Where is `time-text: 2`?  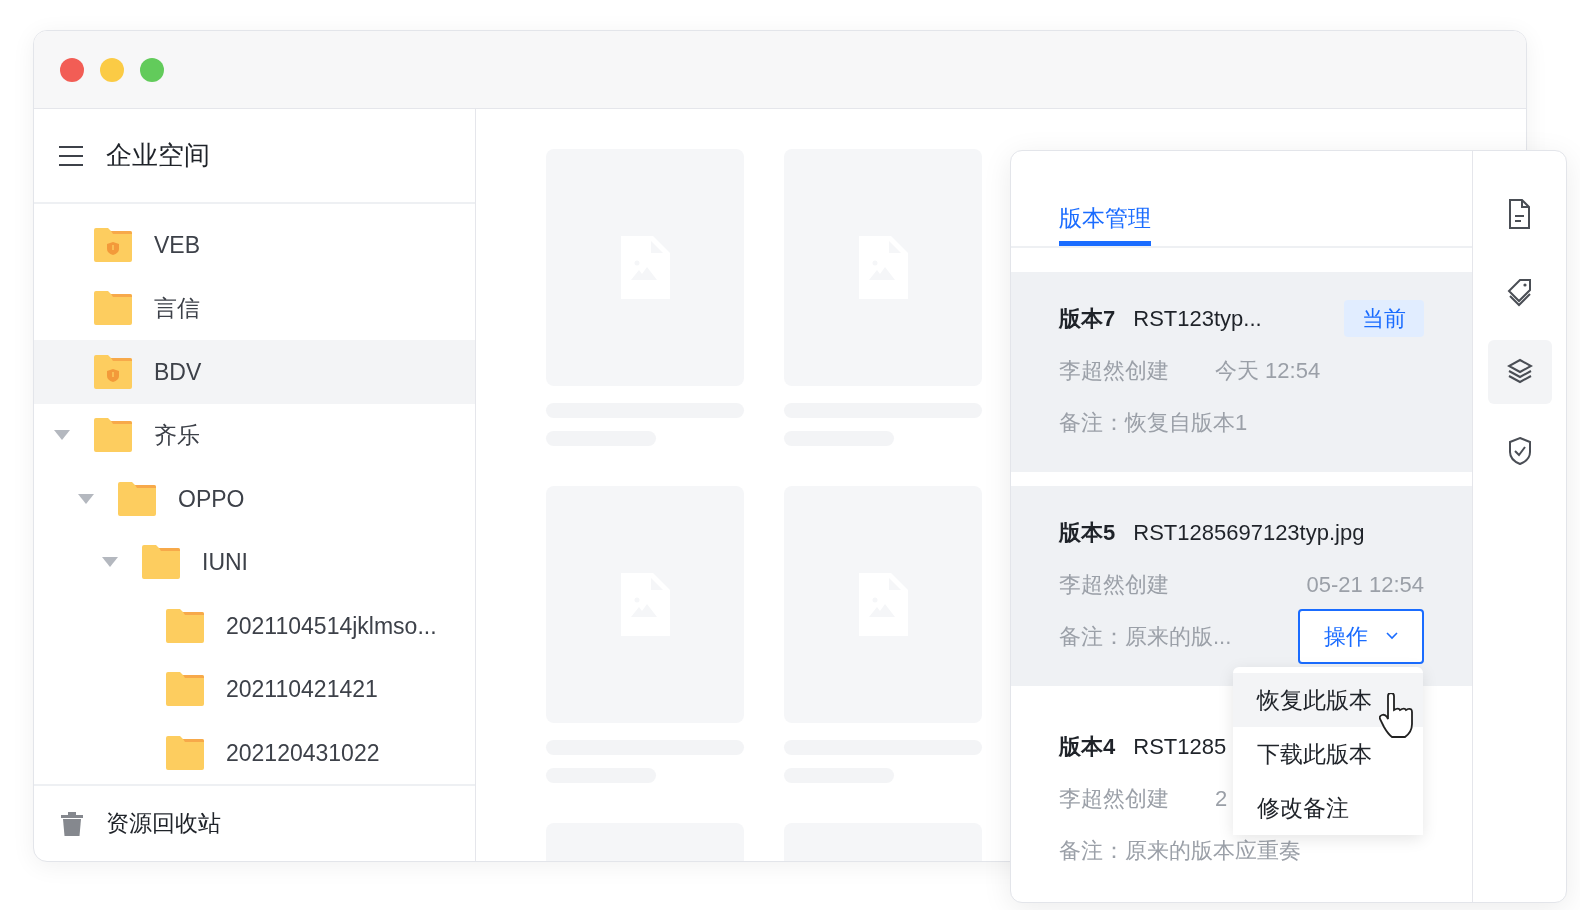 time-text: 2 is located at coordinates (1221, 798).